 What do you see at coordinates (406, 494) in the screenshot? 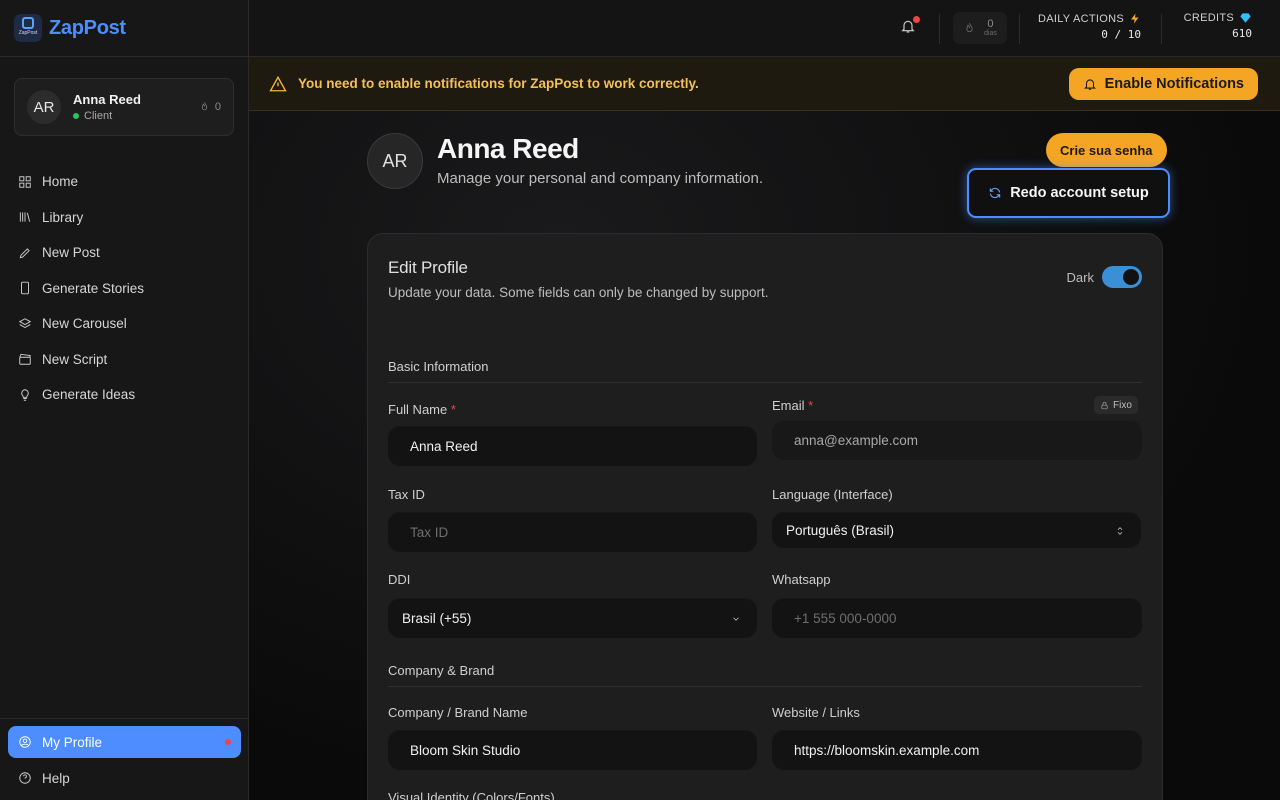
I see `tax-id-label: Tax ID` at bounding box center [406, 494].